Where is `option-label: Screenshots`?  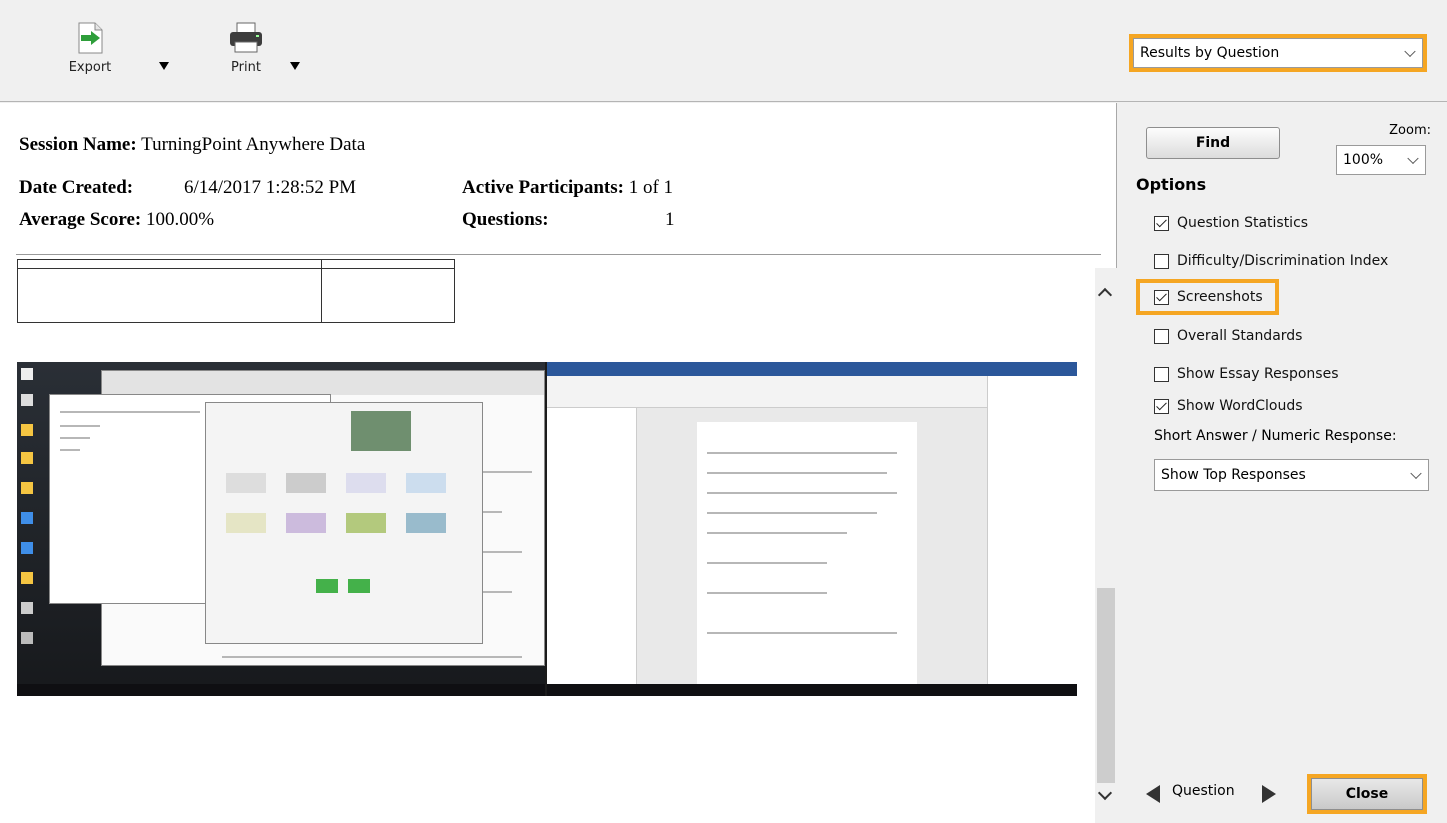 option-label: Screenshots is located at coordinates (1220, 297).